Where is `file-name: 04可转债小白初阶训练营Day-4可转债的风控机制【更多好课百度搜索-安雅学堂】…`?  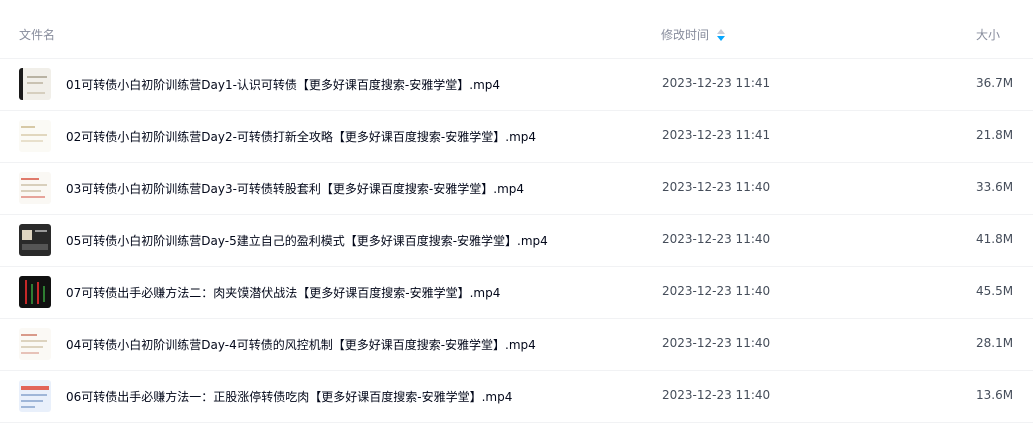
file-name: 04可转债小白初阶训练营Day-4可转债的风控机制【更多好课百度搜索-安雅学堂】… is located at coordinates (301, 344).